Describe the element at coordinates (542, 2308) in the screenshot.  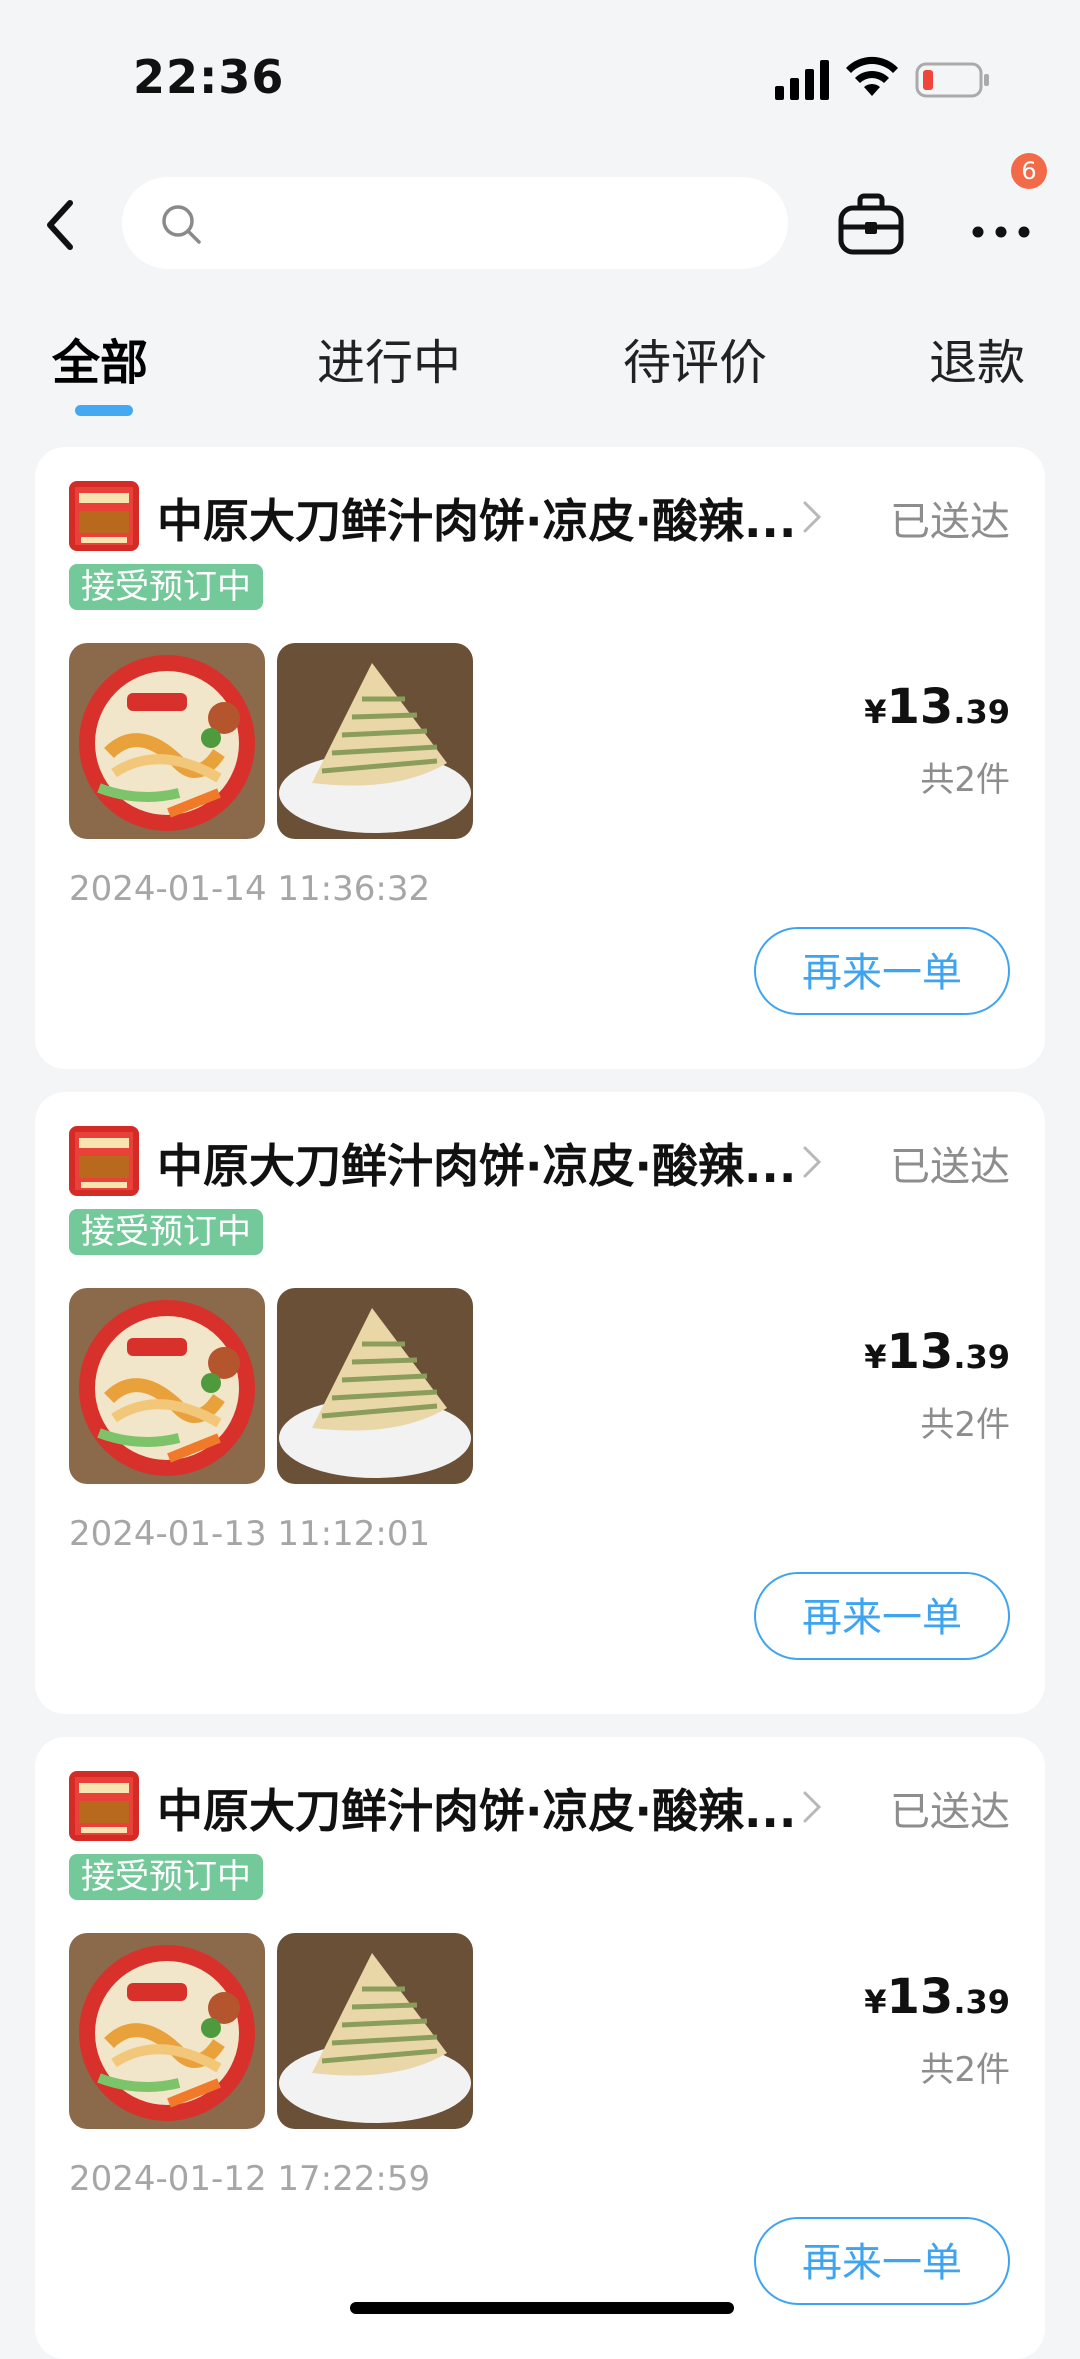
I see `home-indicator` at that location.